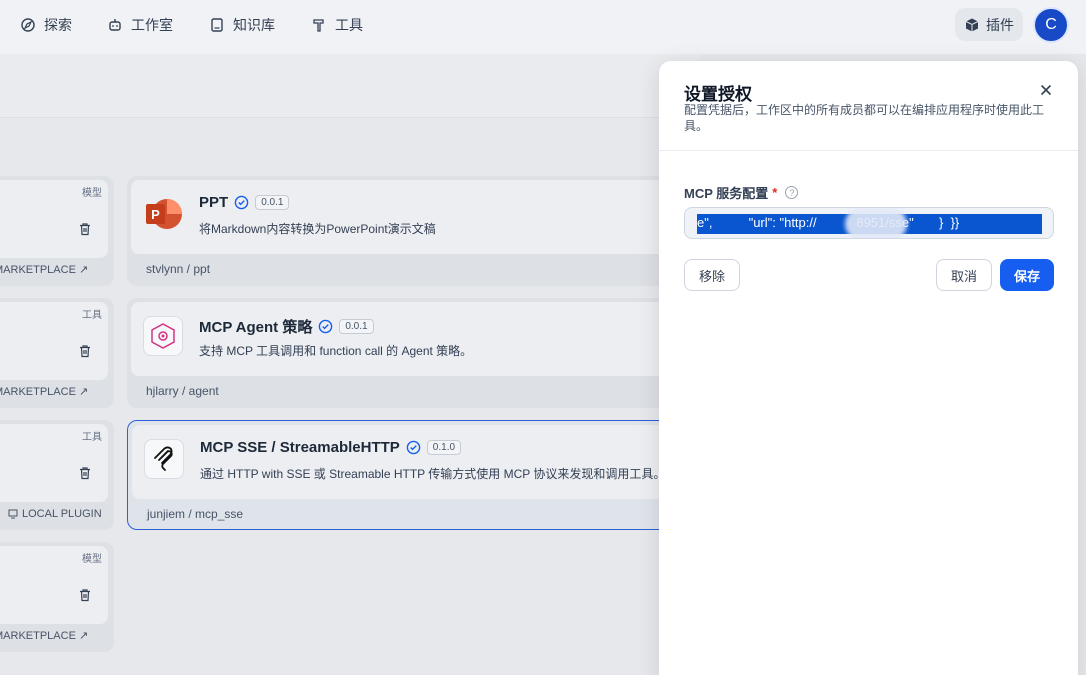 Image resolution: width=1086 pixels, height=675 pixels. I want to click on mcp-config-label: MCP 服务配置 * ?, so click(741, 192).